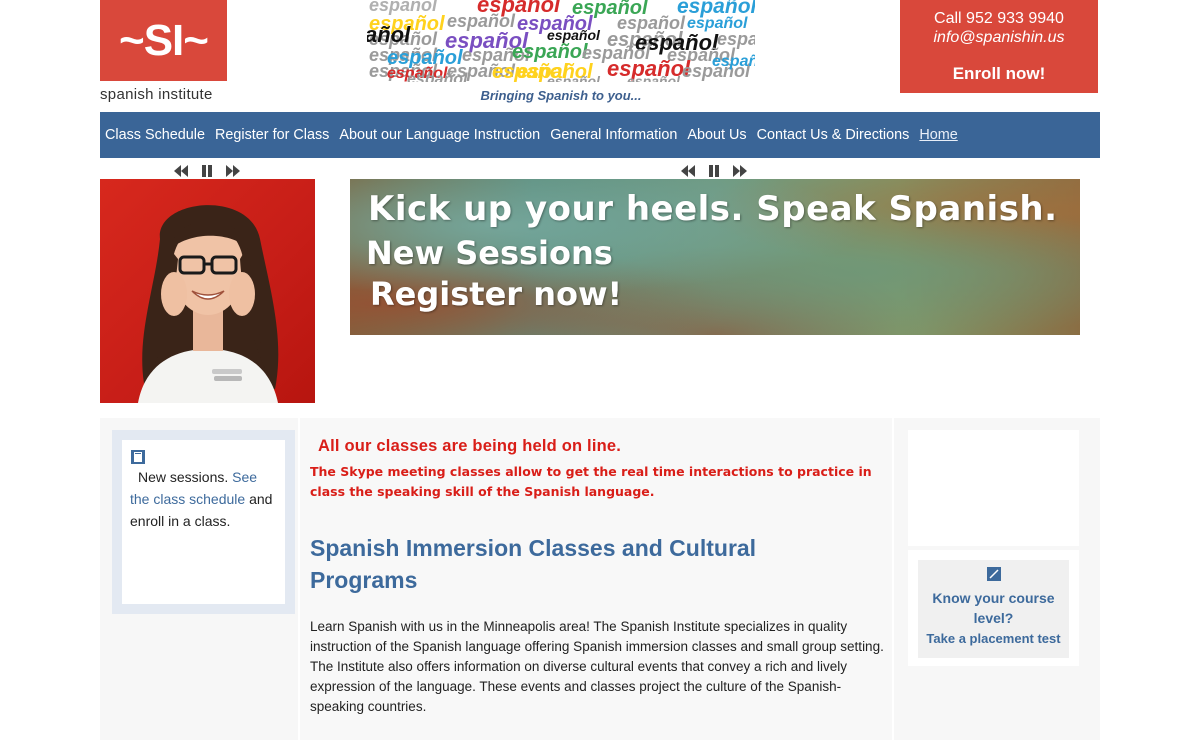  Describe the element at coordinates (389, 34) in the screenshot. I see `collage-word: añol` at that location.